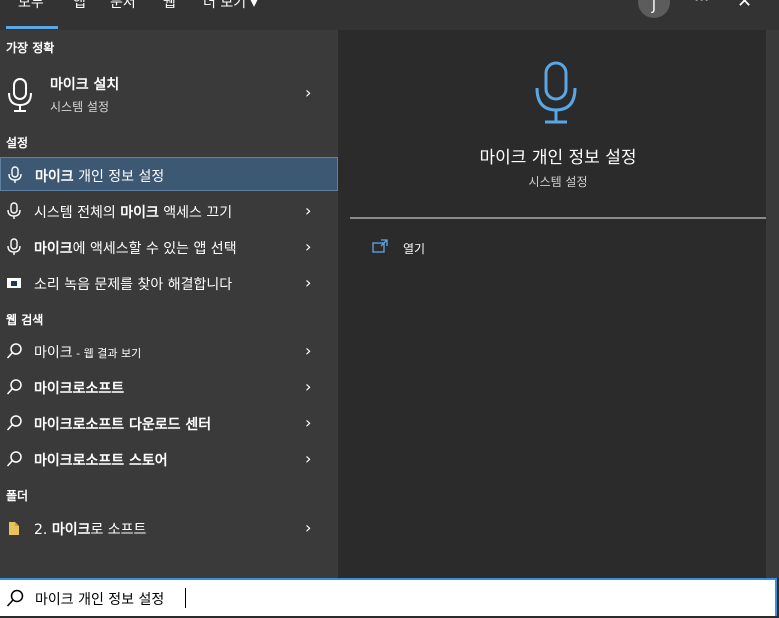  Describe the element at coordinates (31, 6) in the screenshot. I see `tab-all: 모두` at that location.